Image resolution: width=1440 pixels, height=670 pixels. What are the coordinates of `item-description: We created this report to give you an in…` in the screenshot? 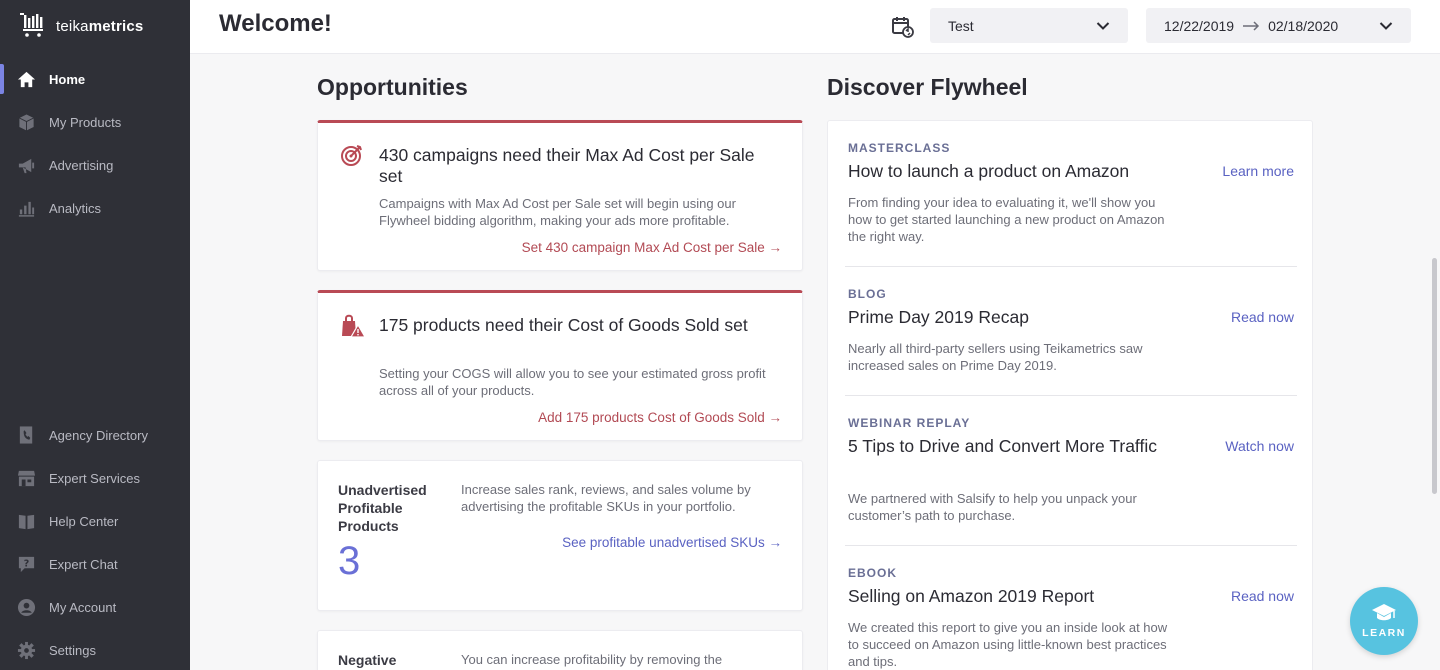 It's located at (1008, 644).